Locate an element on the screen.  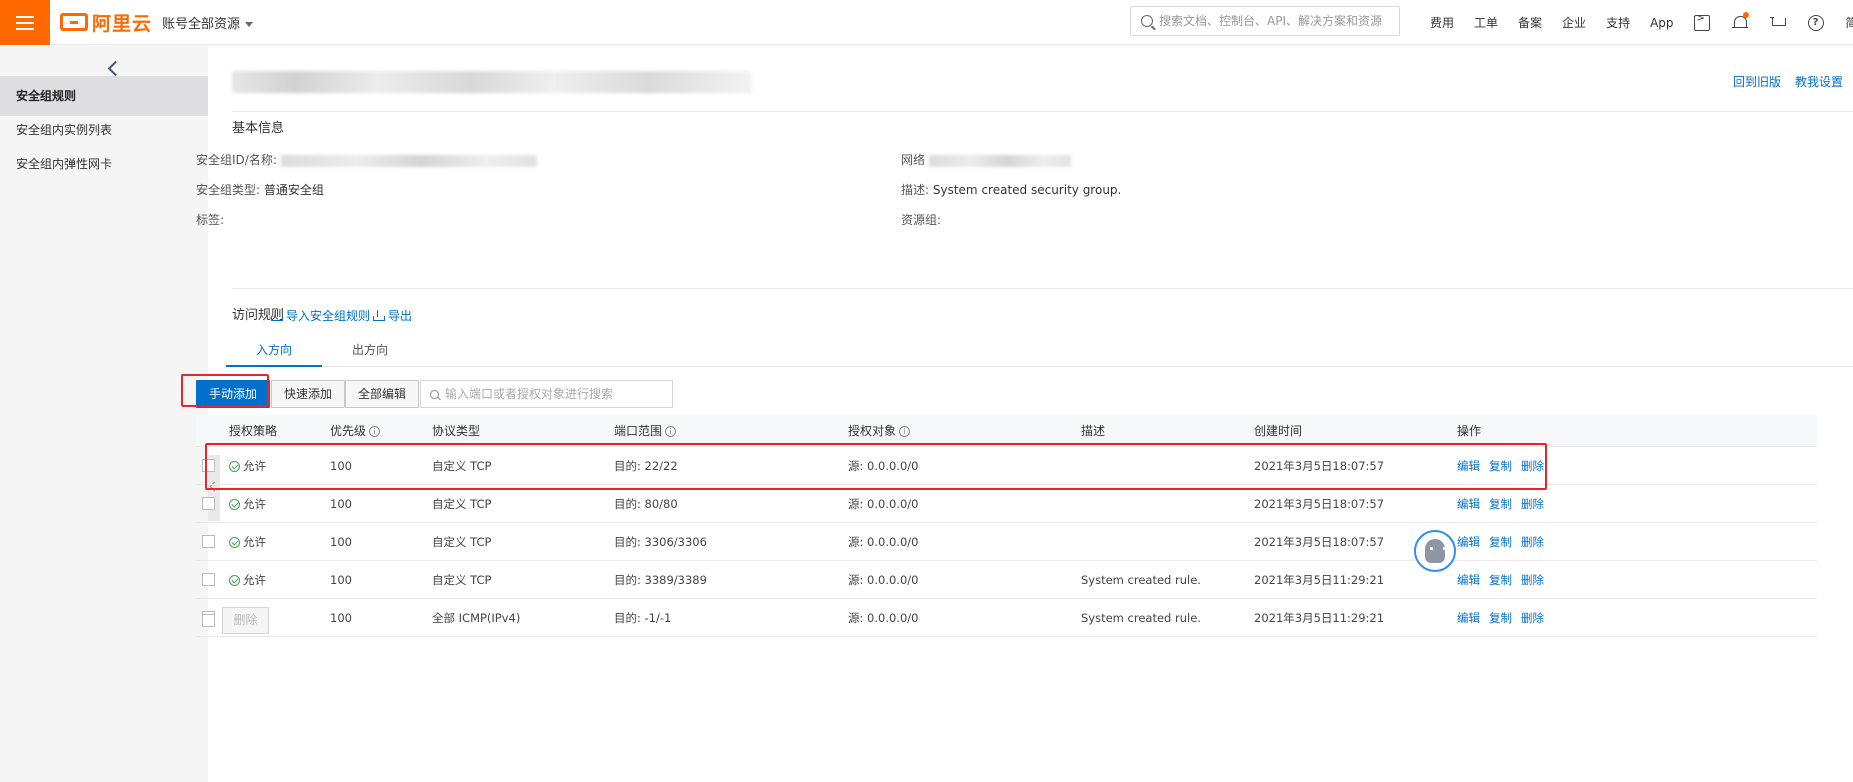
nav-icp-filing: 备案 is located at coordinates (1530, 22).